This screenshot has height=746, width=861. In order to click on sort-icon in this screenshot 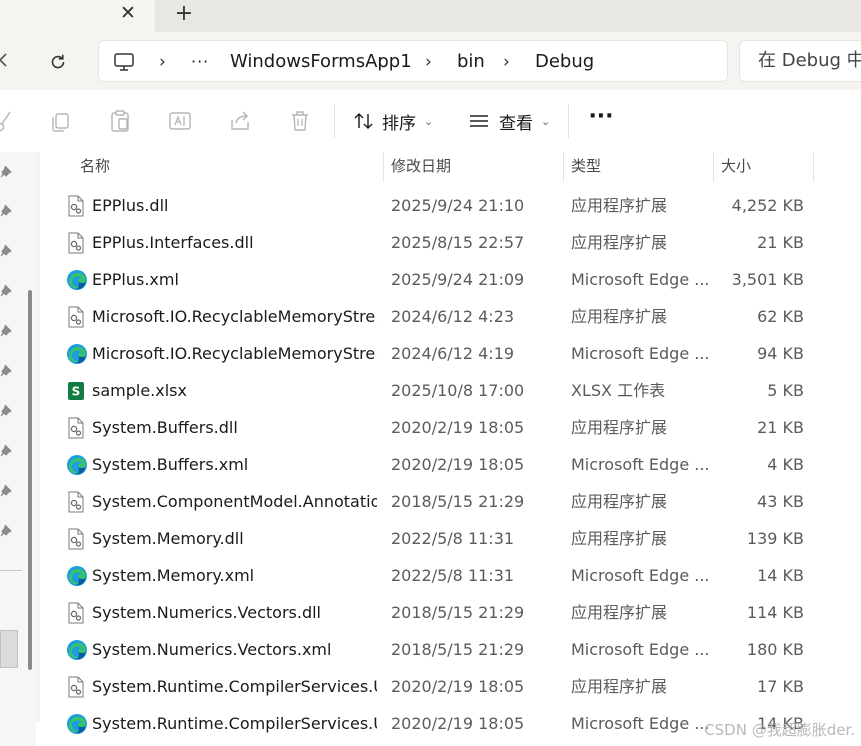, I will do `click(363, 121)`.